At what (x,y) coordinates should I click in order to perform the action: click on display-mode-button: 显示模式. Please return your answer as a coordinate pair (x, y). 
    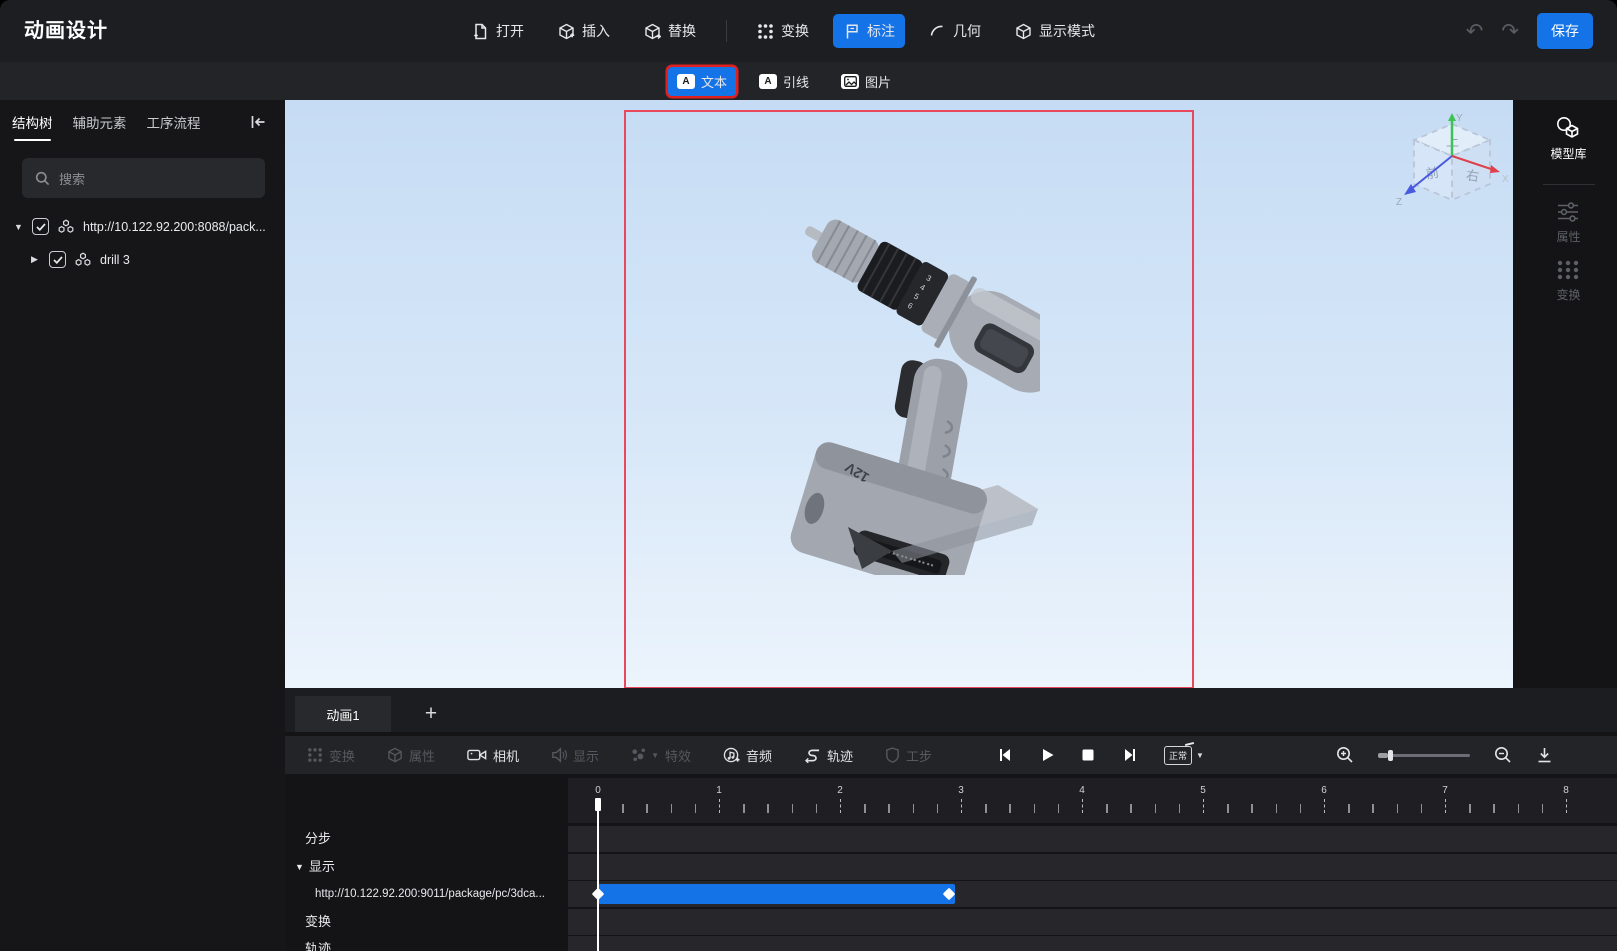
    Looking at the image, I should click on (1055, 31).